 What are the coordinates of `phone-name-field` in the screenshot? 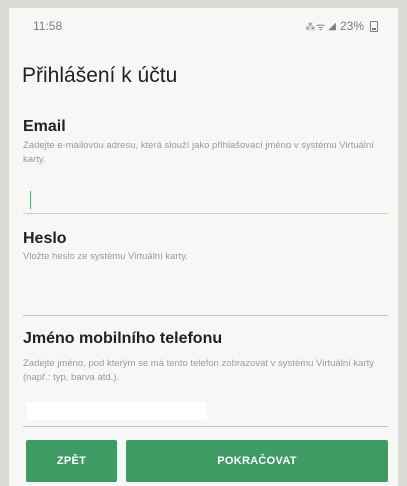 It's located at (207, 413).